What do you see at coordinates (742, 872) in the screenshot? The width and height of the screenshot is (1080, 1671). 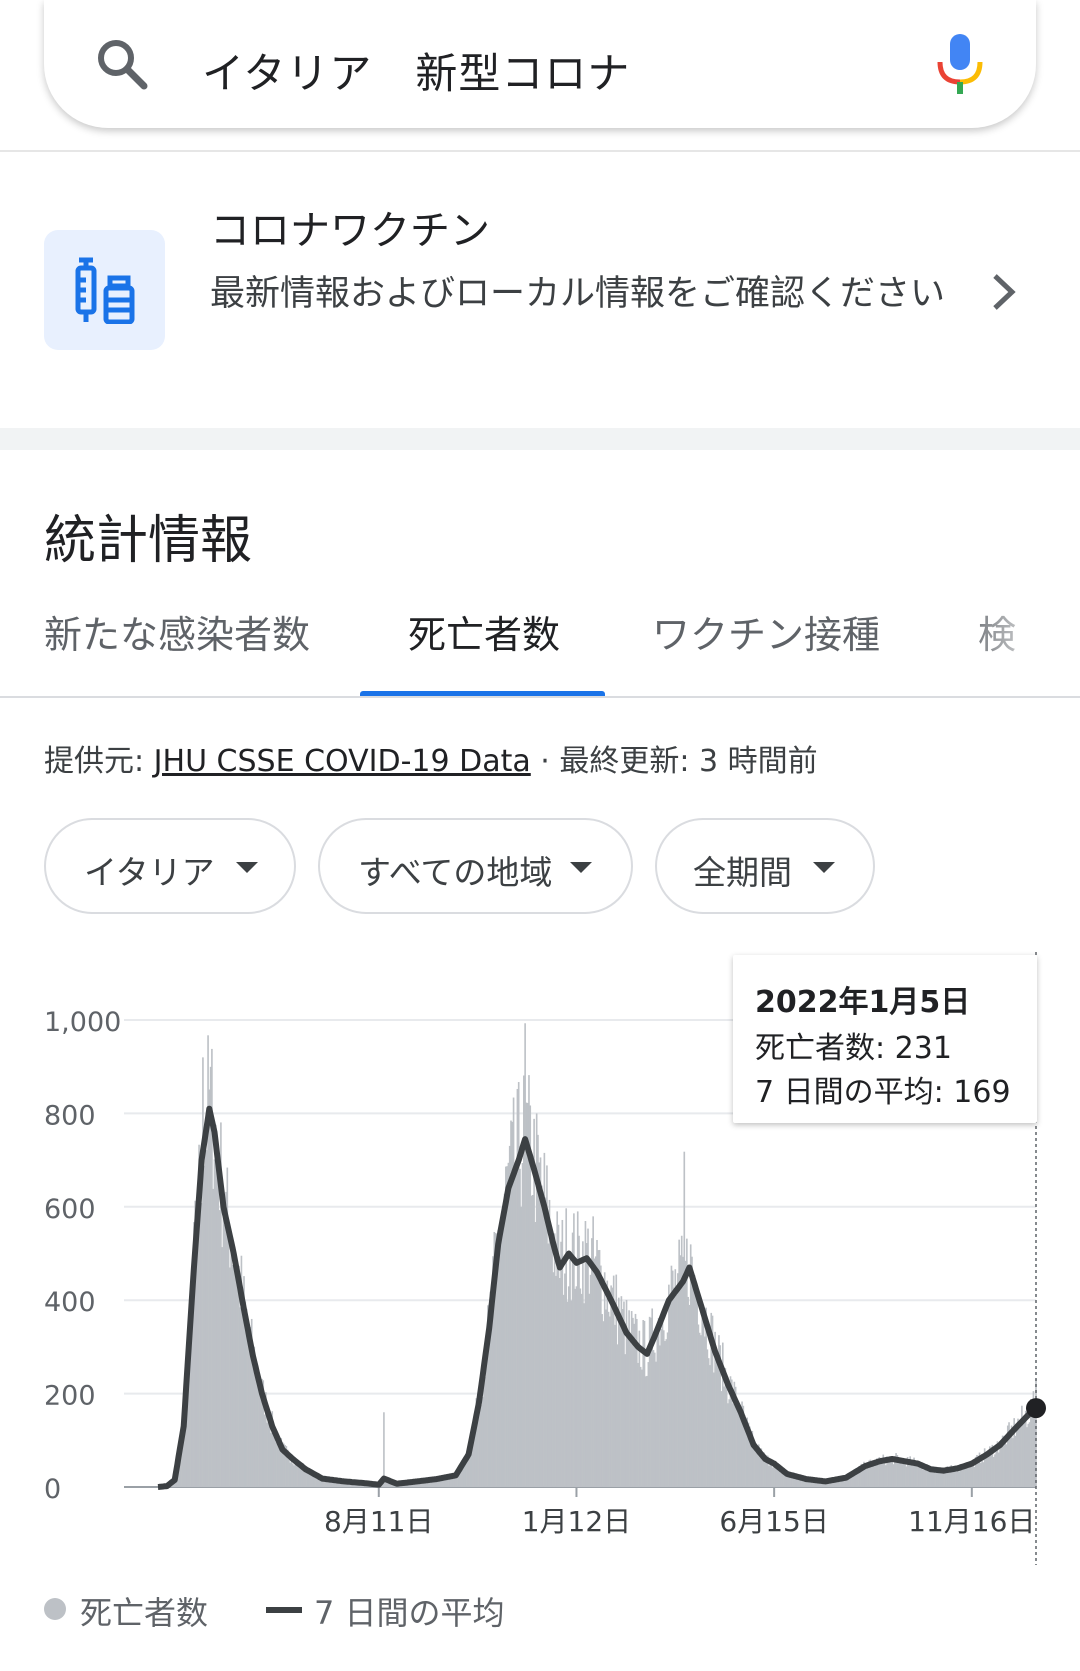 I see `period-filter-label: 全期間` at bounding box center [742, 872].